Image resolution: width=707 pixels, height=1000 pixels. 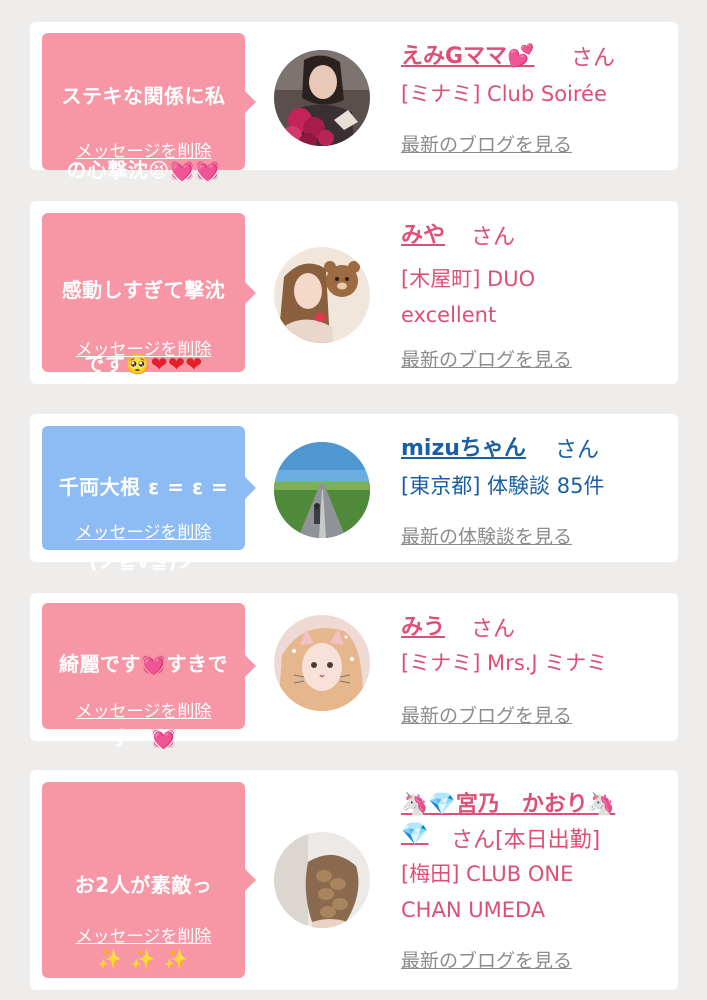 I want to click on sender-name: mizuちゃん, so click(x=463, y=446).